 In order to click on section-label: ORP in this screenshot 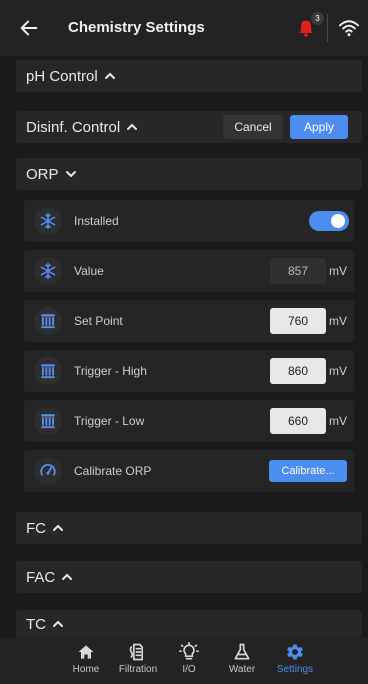, I will do `click(42, 174)`.